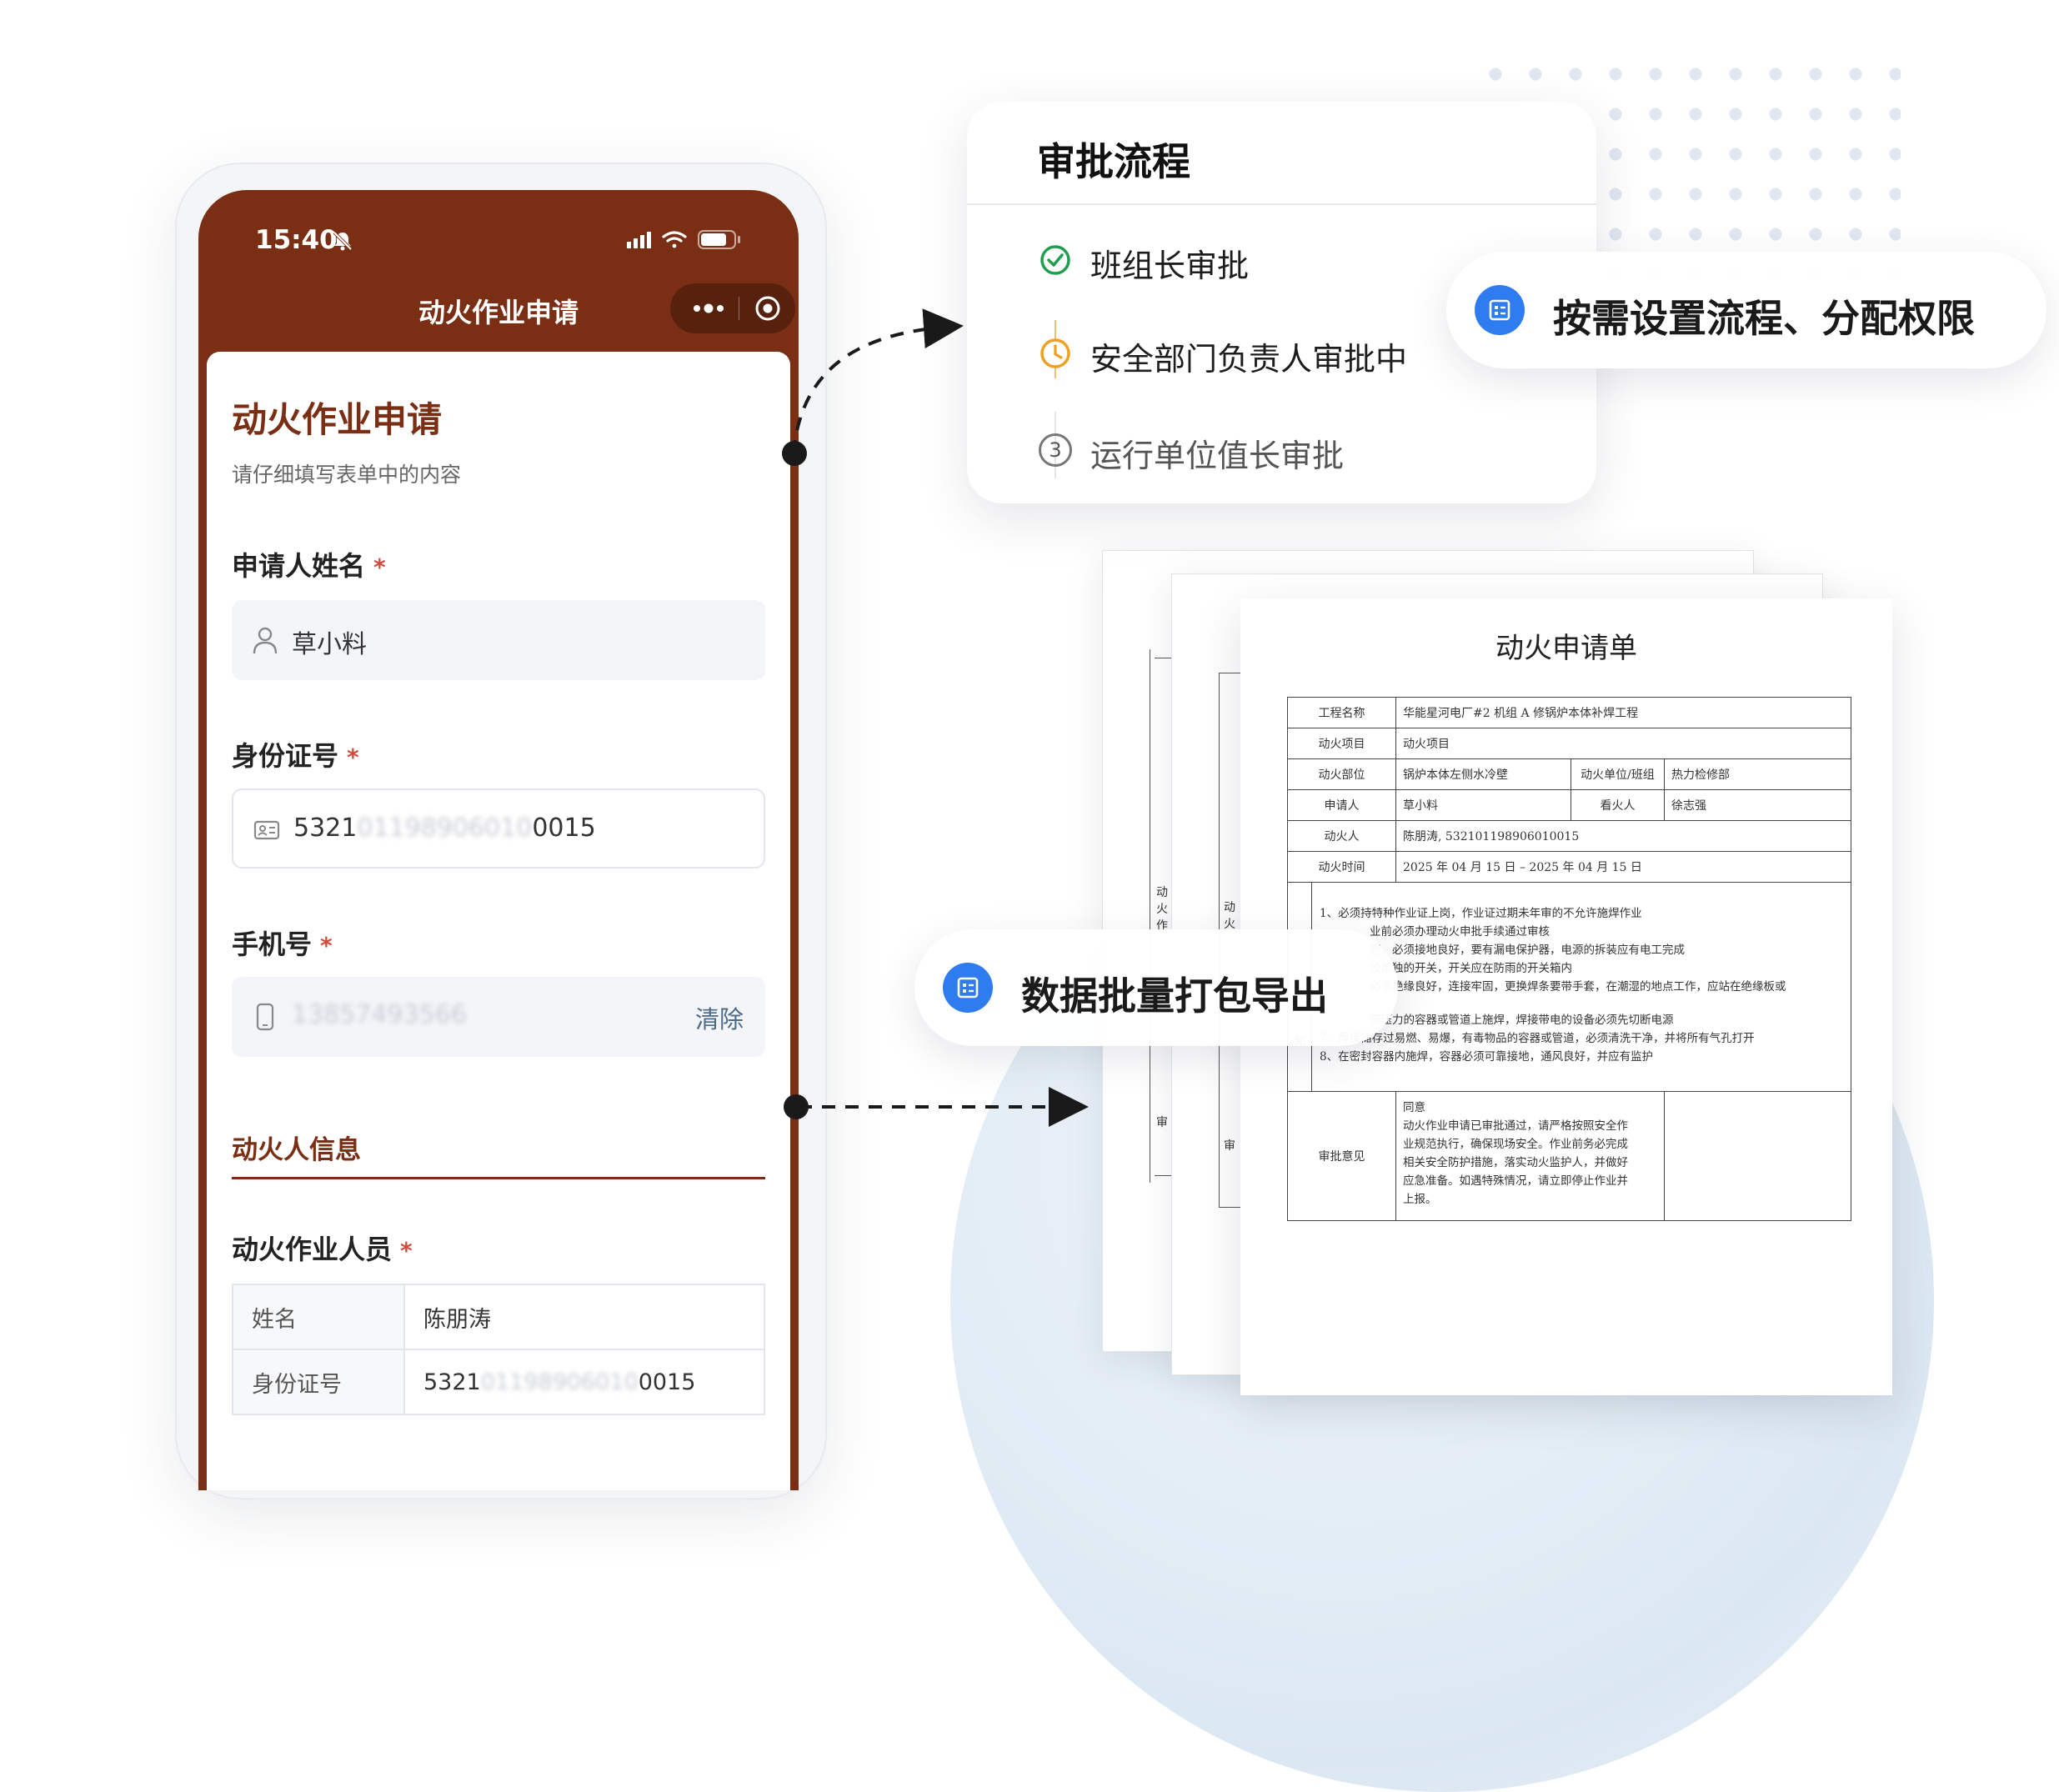 Image resolution: width=2059 pixels, height=1792 pixels. I want to click on pill-process-text: 按需设置流程、分配权限, so click(1764, 319).